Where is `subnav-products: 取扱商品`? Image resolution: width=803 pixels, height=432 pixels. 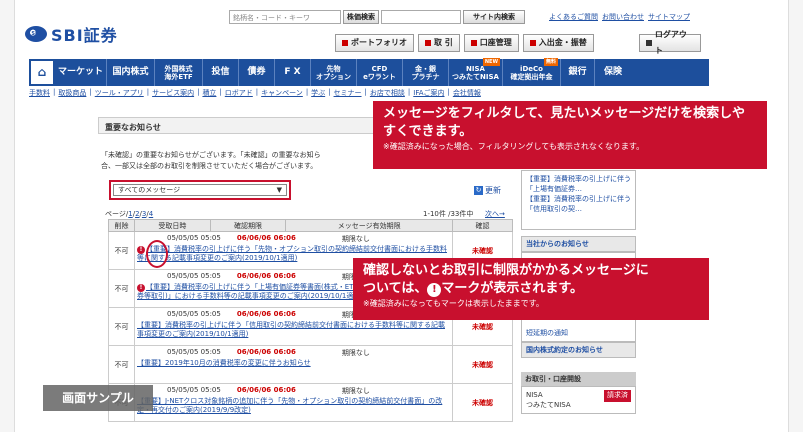 subnav-products: 取扱商品 is located at coordinates (72, 93).